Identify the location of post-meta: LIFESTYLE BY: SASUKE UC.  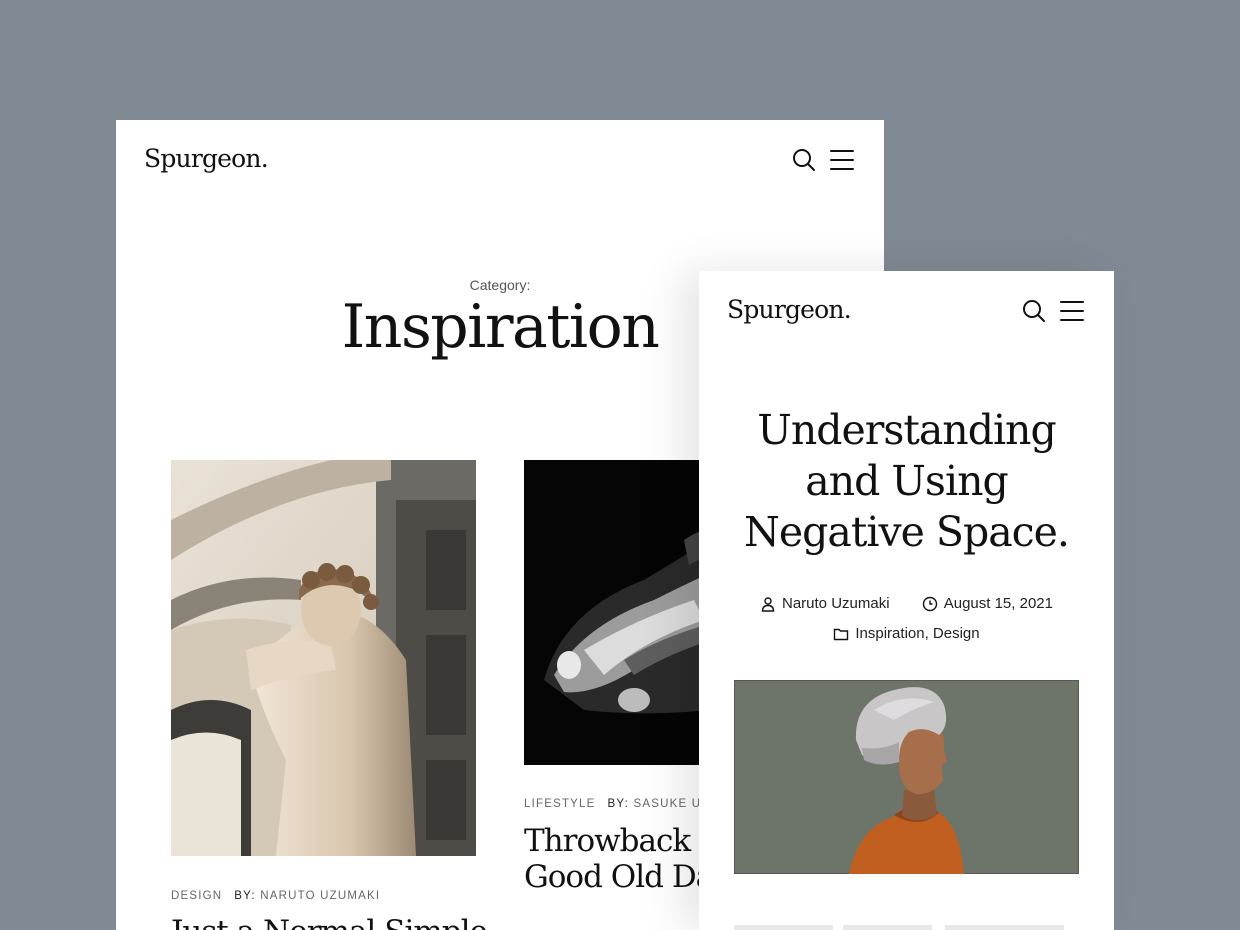
(617, 804).